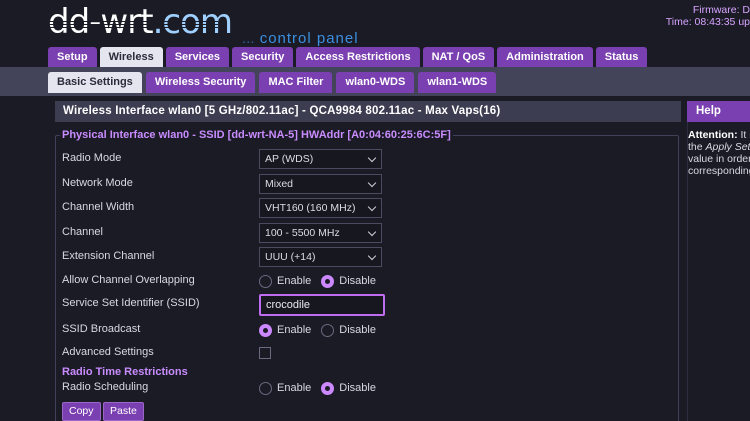 This screenshot has height=421, width=750. I want to click on channel-value: 100 - 5500 MHz, so click(302, 233).